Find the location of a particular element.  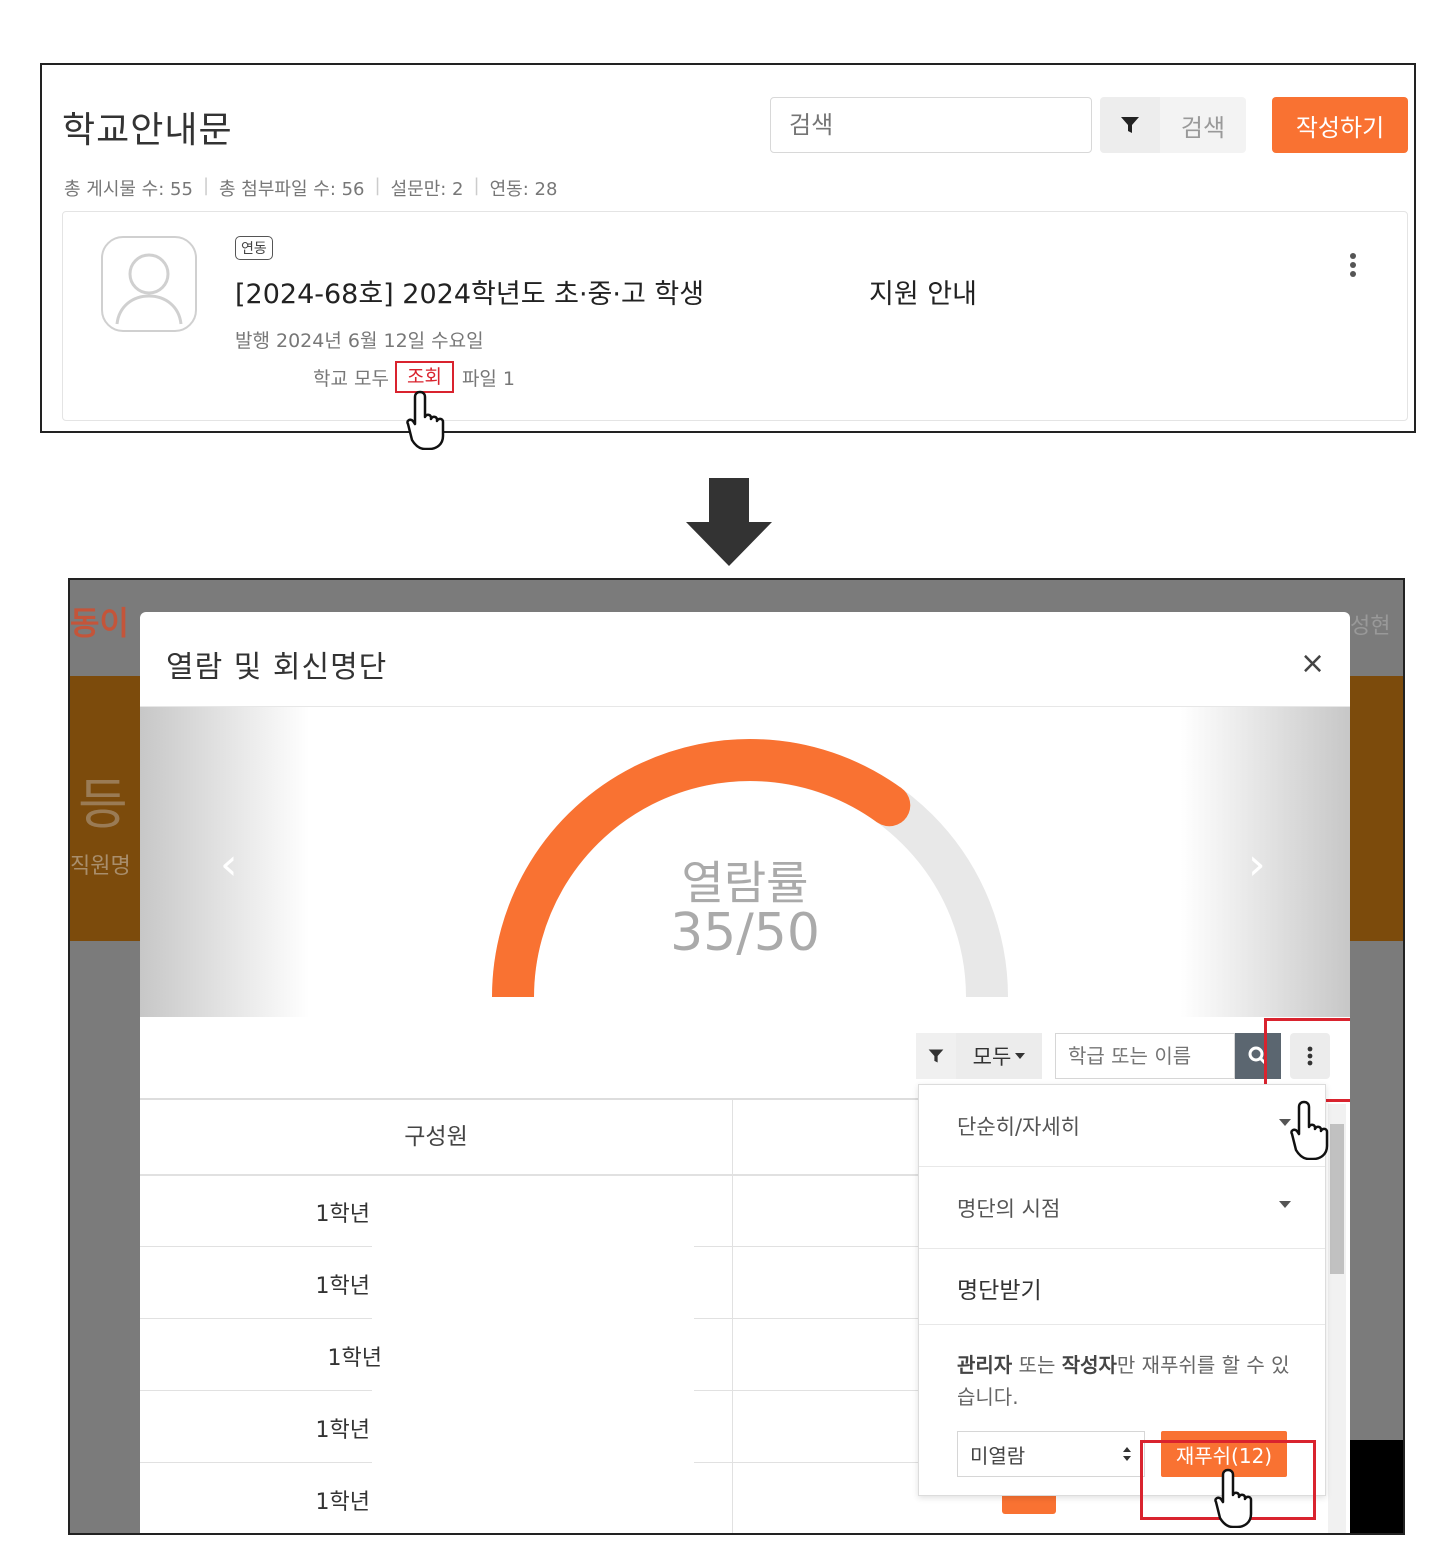

background-sub-text: 직원명 is located at coordinates (100, 866).